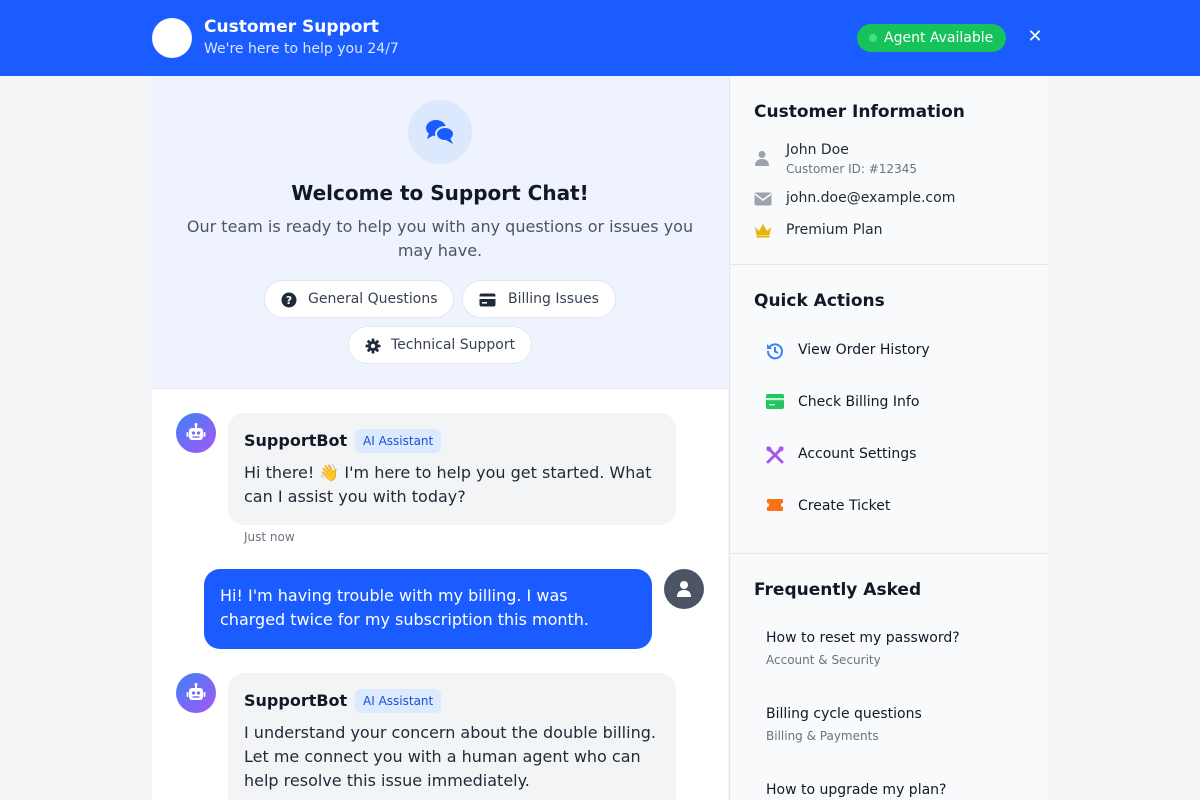 The image size is (1200, 800). Describe the element at coordinates (863, 638) in the screenshot. I see `faq-question: How to reset my password?` at that location.